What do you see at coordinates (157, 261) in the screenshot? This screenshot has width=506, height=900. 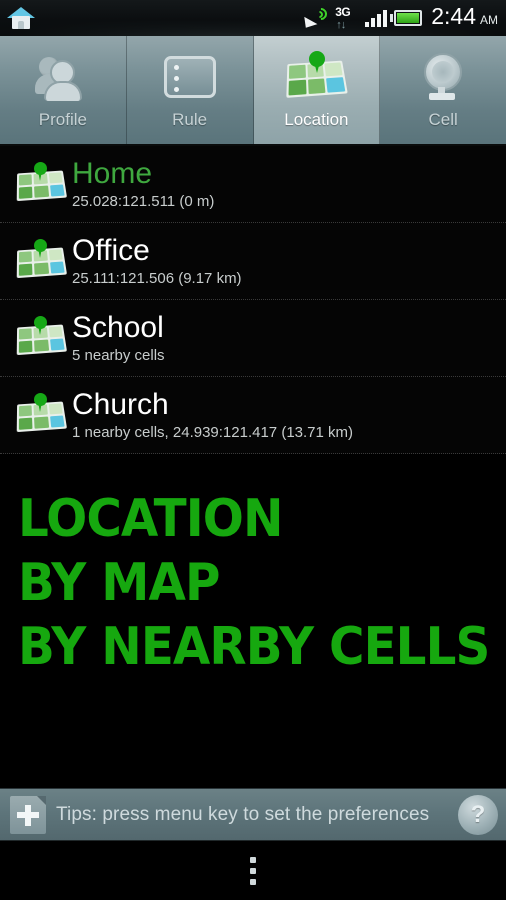 I see `list-item-text: Office 25.111:121.506 (9.17 km)` at bounding box center [157, 261].